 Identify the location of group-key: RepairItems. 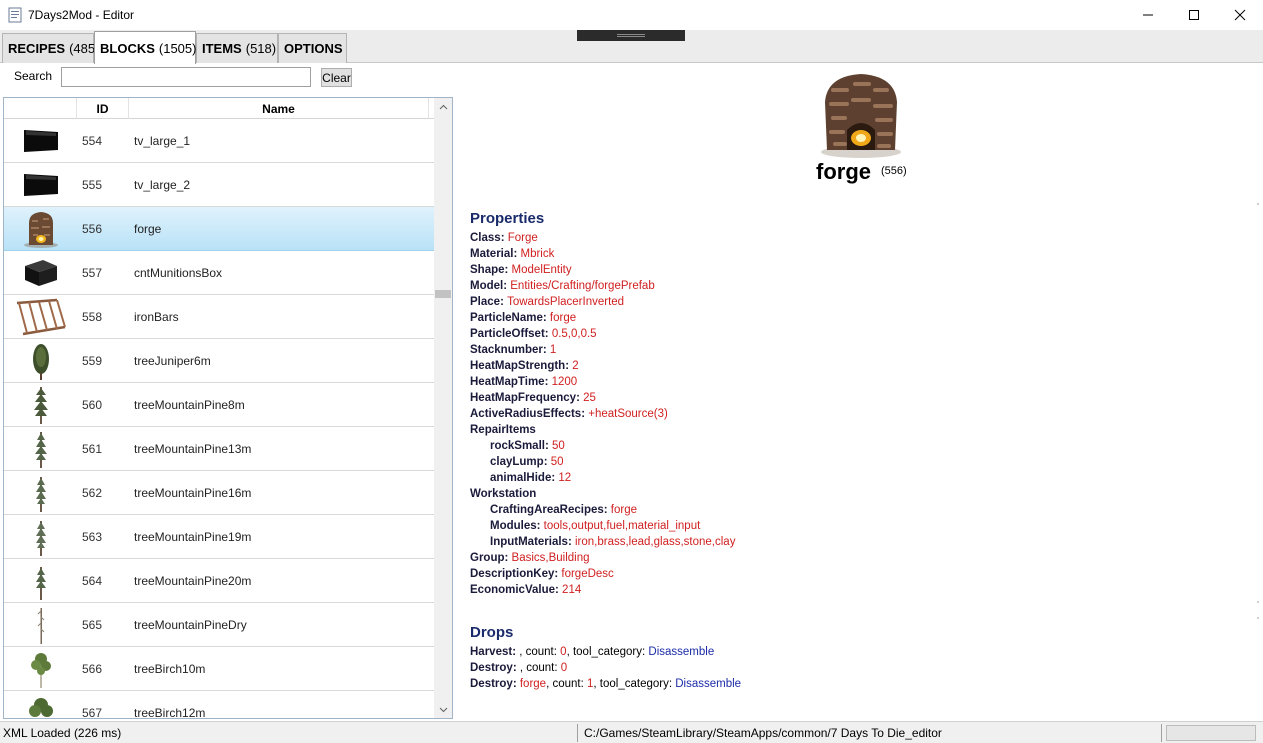
(503, 430).